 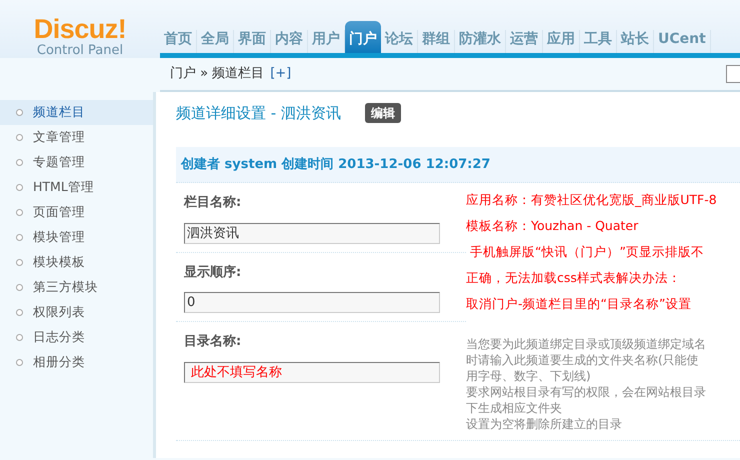 What do you see at coordinates (399, 41) in the screenshot?
I see `nav-tab: 论坛` at bounding box center [399, 41].